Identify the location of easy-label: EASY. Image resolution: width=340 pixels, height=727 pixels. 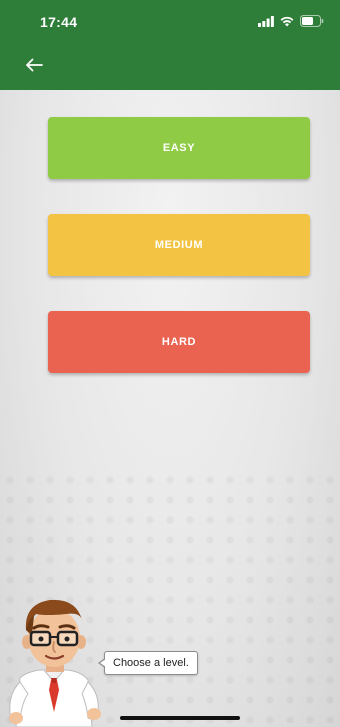
(179, 148).